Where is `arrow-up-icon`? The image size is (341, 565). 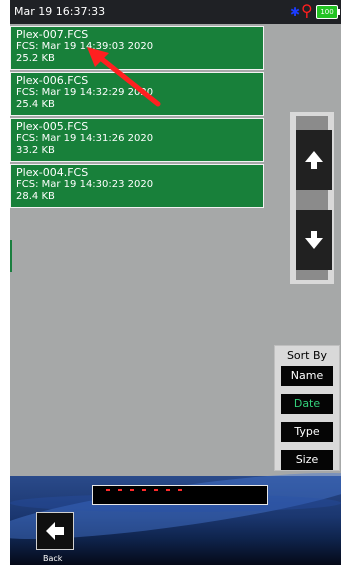 arrow-up-icon is located at coordinates (314, 160).